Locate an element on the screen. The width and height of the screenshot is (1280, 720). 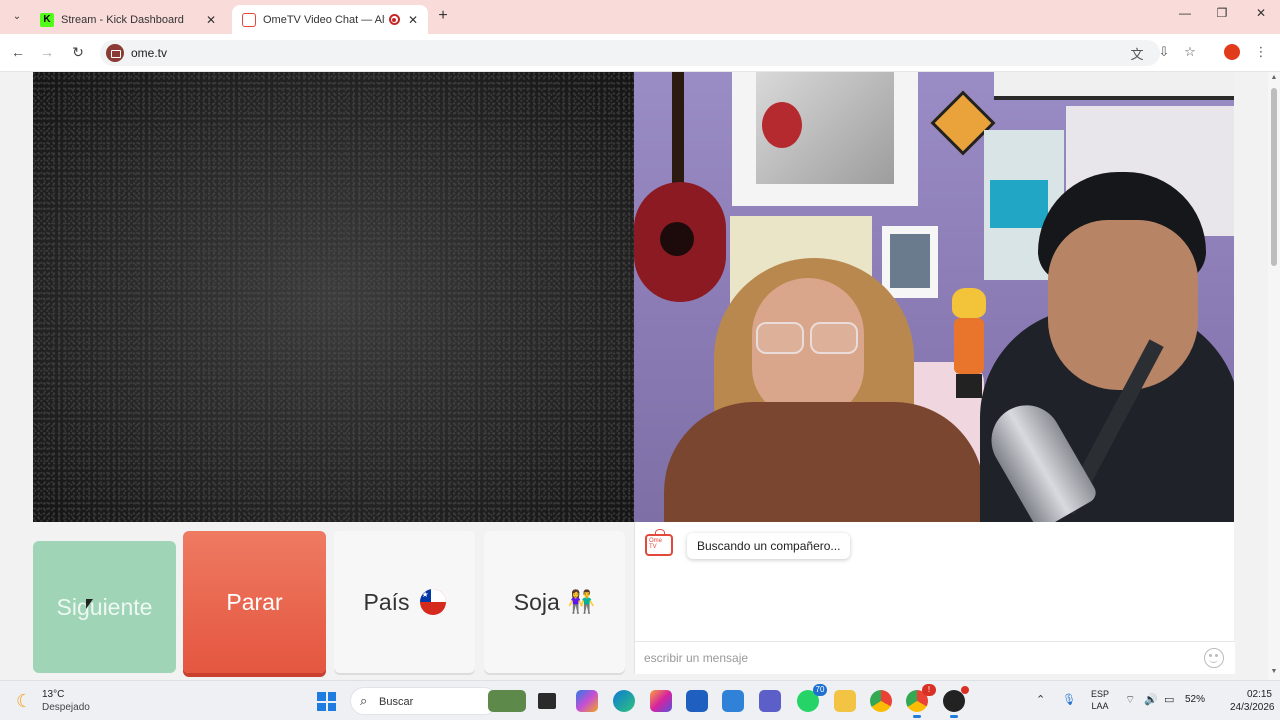
forward-icon: → is located at coordinates (47, 52).